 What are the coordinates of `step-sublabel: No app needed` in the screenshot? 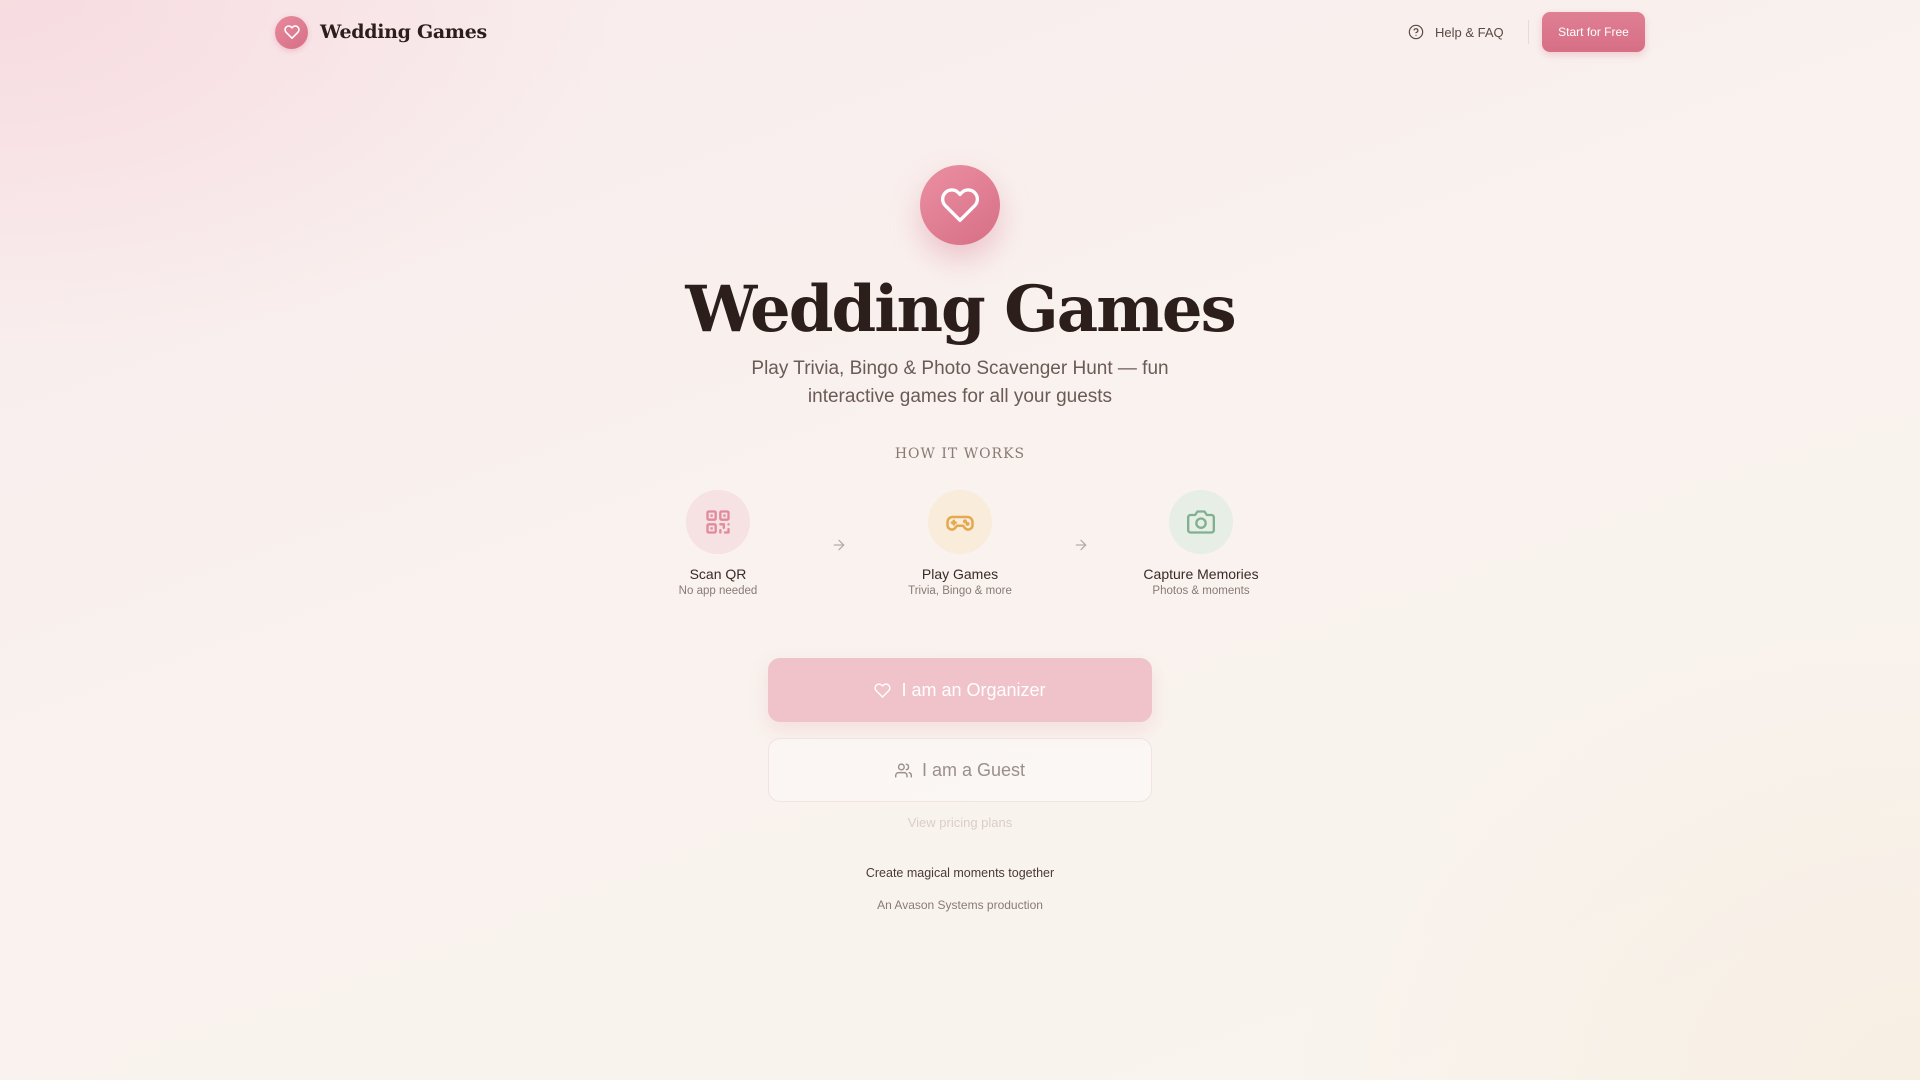 It's located at (718, 591).